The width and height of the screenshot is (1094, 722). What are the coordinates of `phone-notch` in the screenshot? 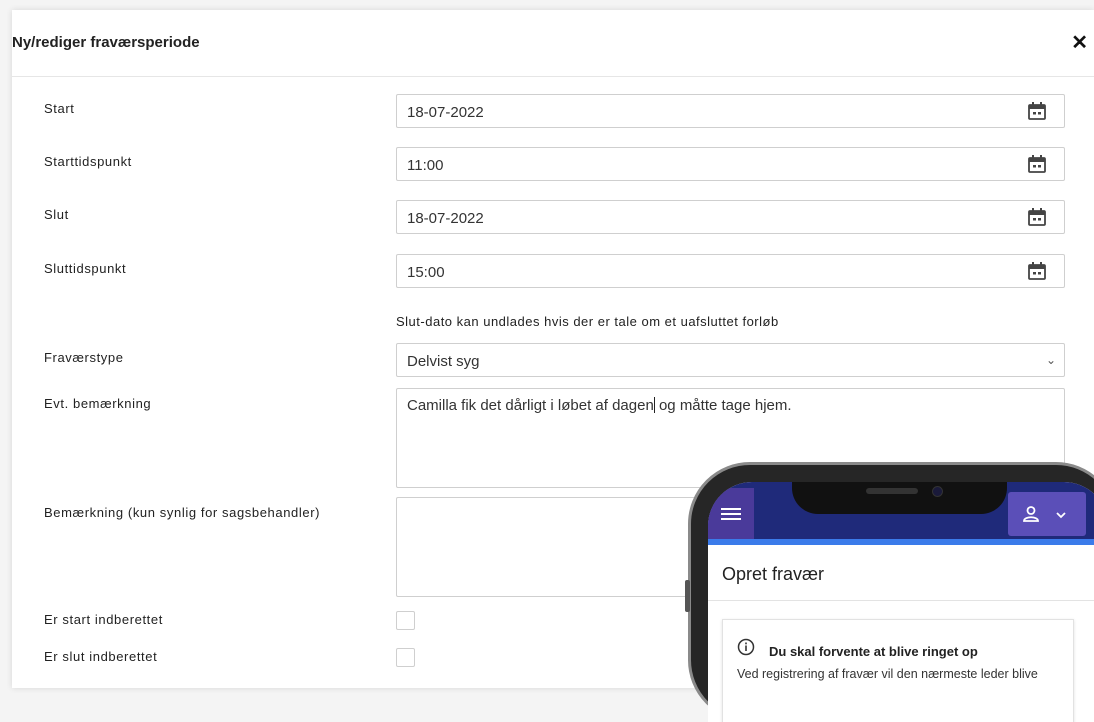 It's located at (899, 498).